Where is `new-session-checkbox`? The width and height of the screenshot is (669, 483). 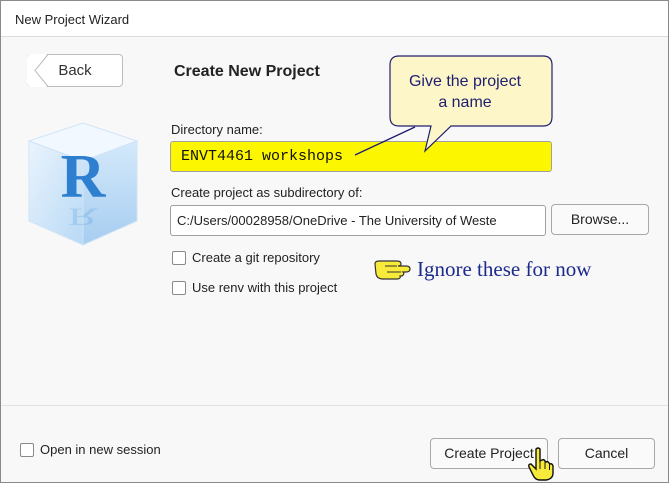 new-session-checkbox is located at coordinates (27, 449).